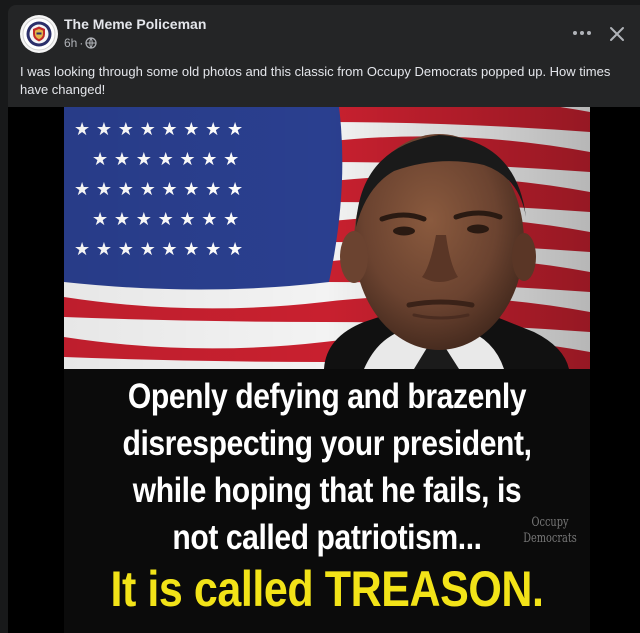 The height and width of the screenshot is (633, 640). I want to click on avatar, so click(39, 34).